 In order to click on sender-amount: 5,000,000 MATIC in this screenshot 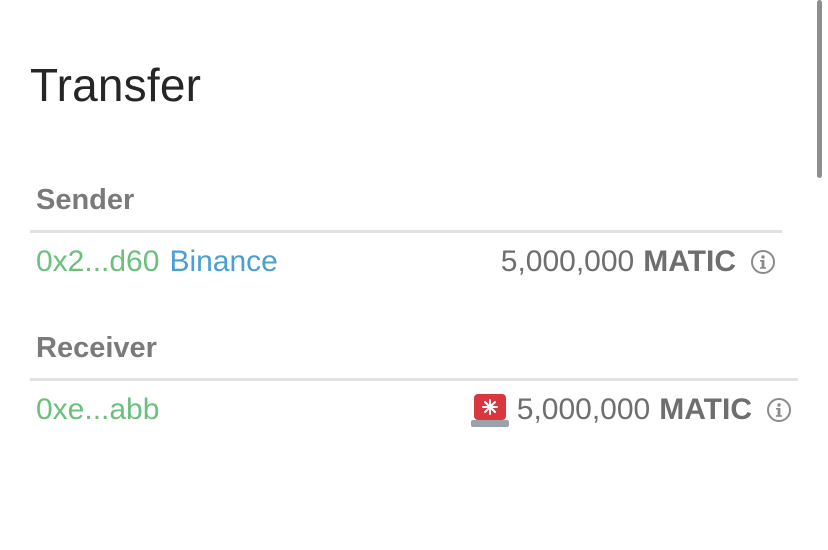, I will do `click(638, 262)`.